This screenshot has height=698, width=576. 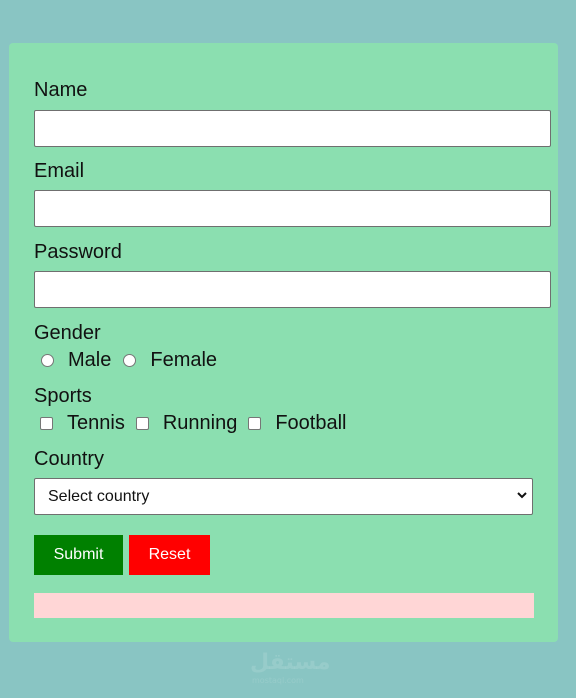 I want to click on country-select-value: Select country, so click(x=99, y=496).